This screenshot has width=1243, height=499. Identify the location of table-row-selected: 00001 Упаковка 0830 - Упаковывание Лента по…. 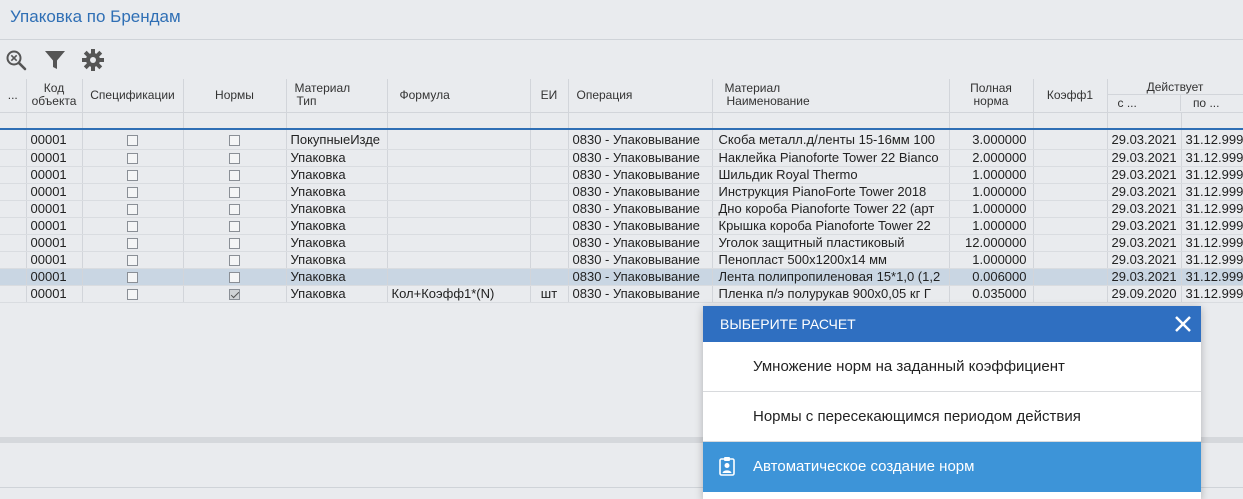
(621, 277).